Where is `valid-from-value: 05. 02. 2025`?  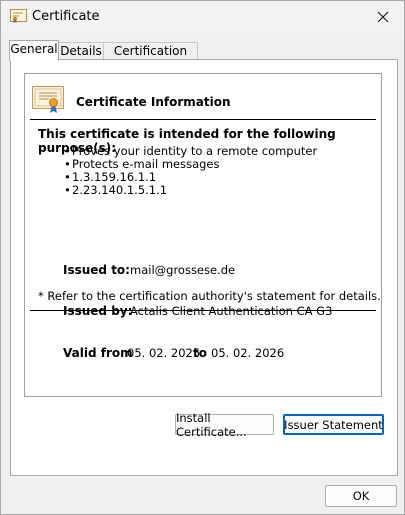 valid-from-value: 05. 02. 2025 is located at coordinates (164, 353).